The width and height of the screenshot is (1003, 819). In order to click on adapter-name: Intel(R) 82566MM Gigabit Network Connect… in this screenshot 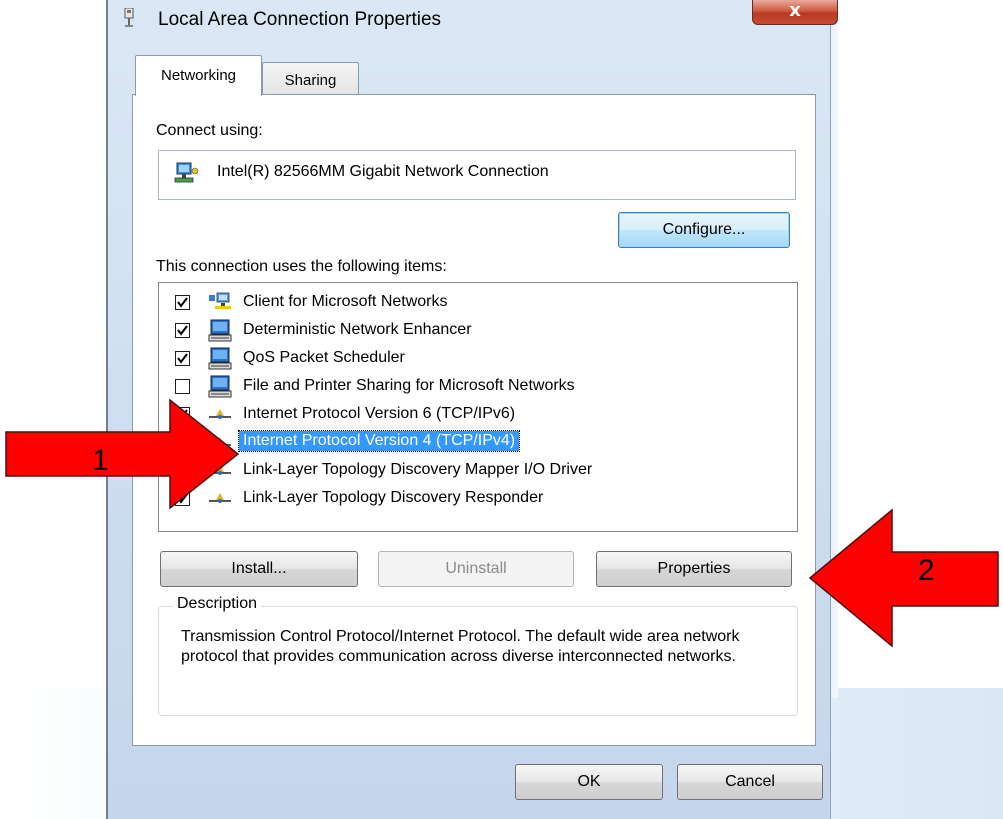, I will do `click(383, 171)`.